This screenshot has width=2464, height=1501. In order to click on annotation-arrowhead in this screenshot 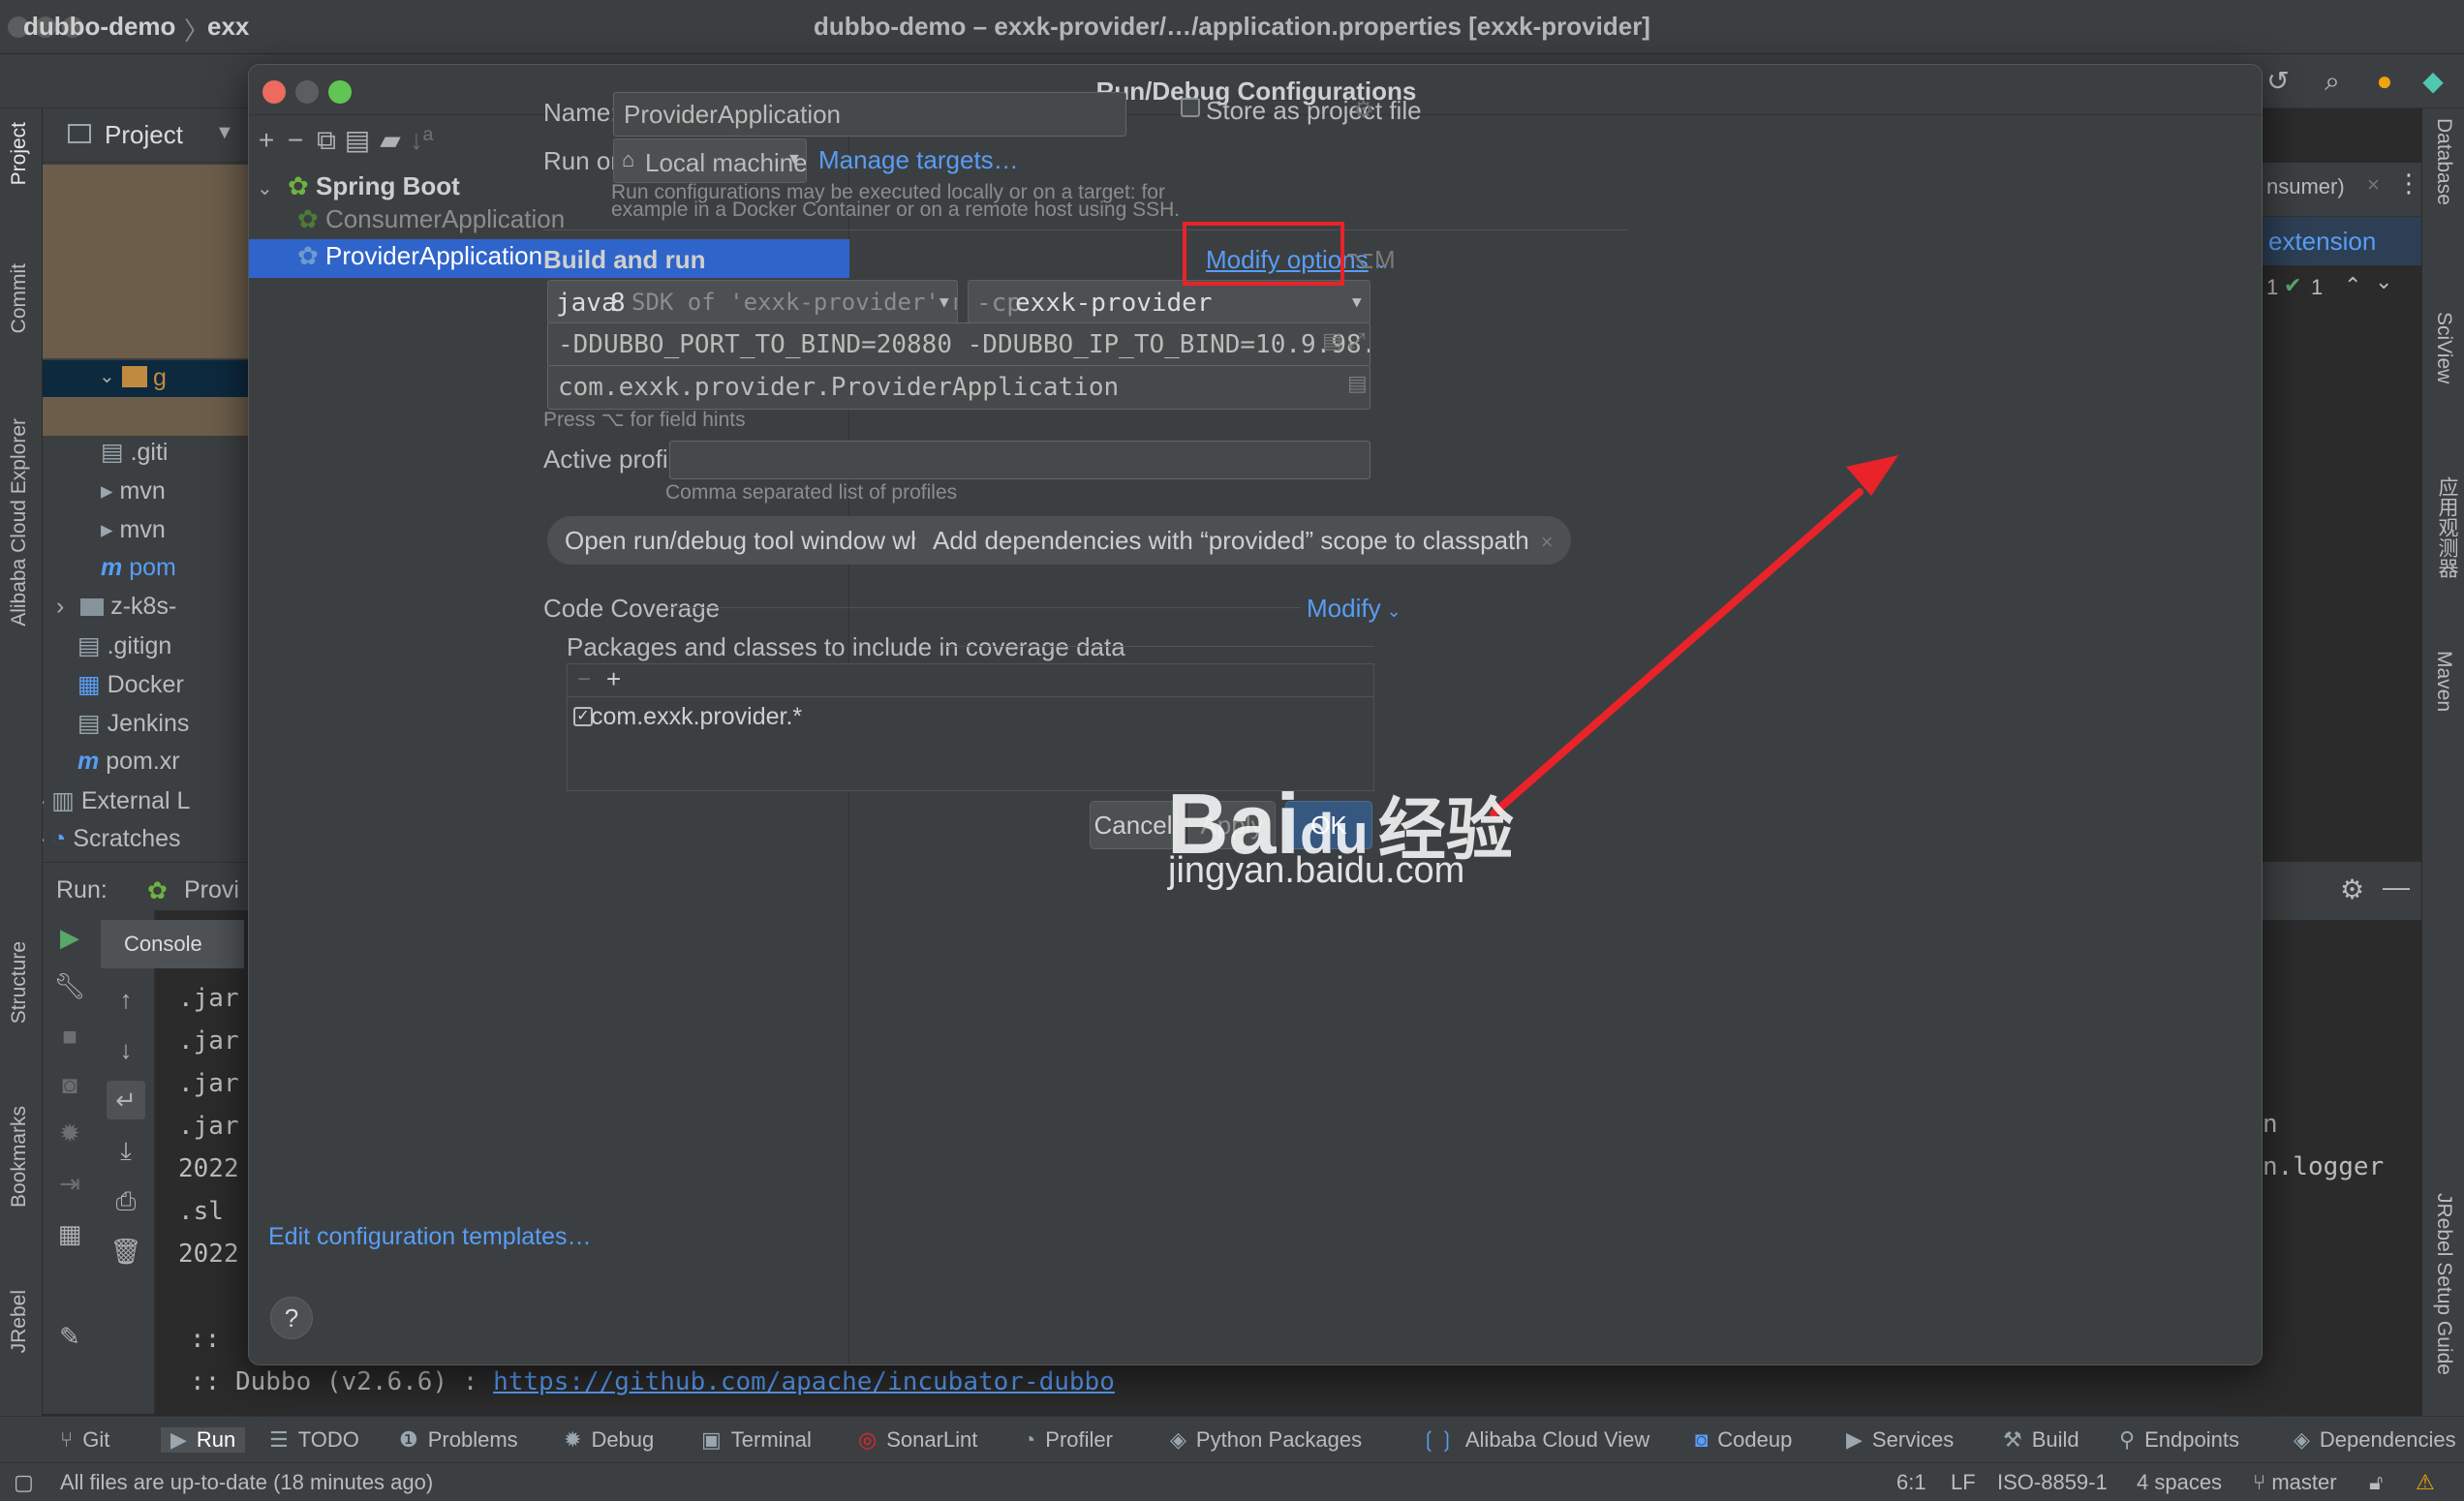, I will do `click(1872, 475)`.